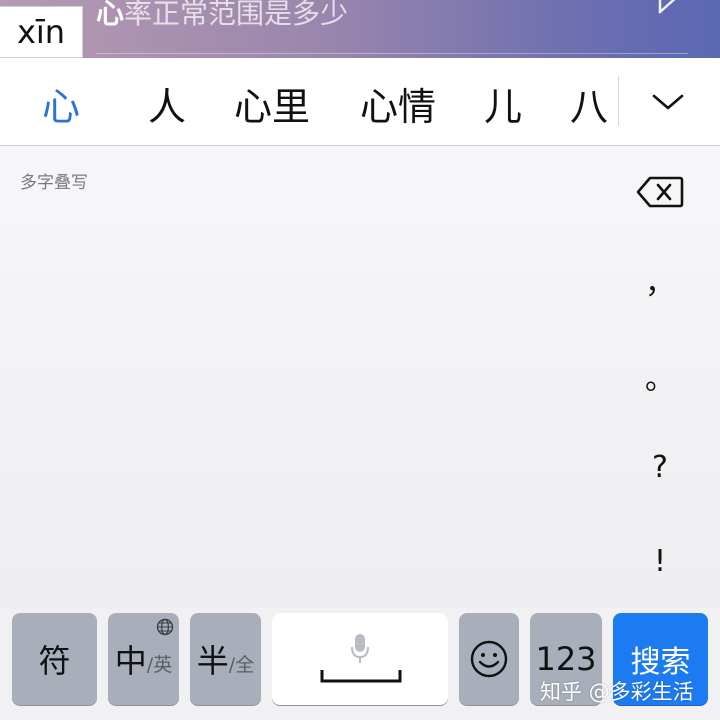 The height and width of the screenshot is (720, 720). I want to click on search-query-suggestion: 率正常范围是多少, so click(236, 15).